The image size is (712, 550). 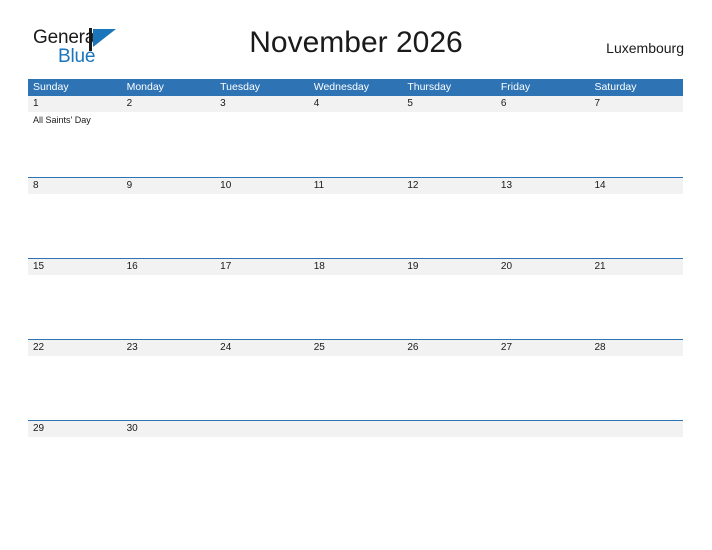 I want to click on calendar-day-cell: 15, so click(x=75, y=299).